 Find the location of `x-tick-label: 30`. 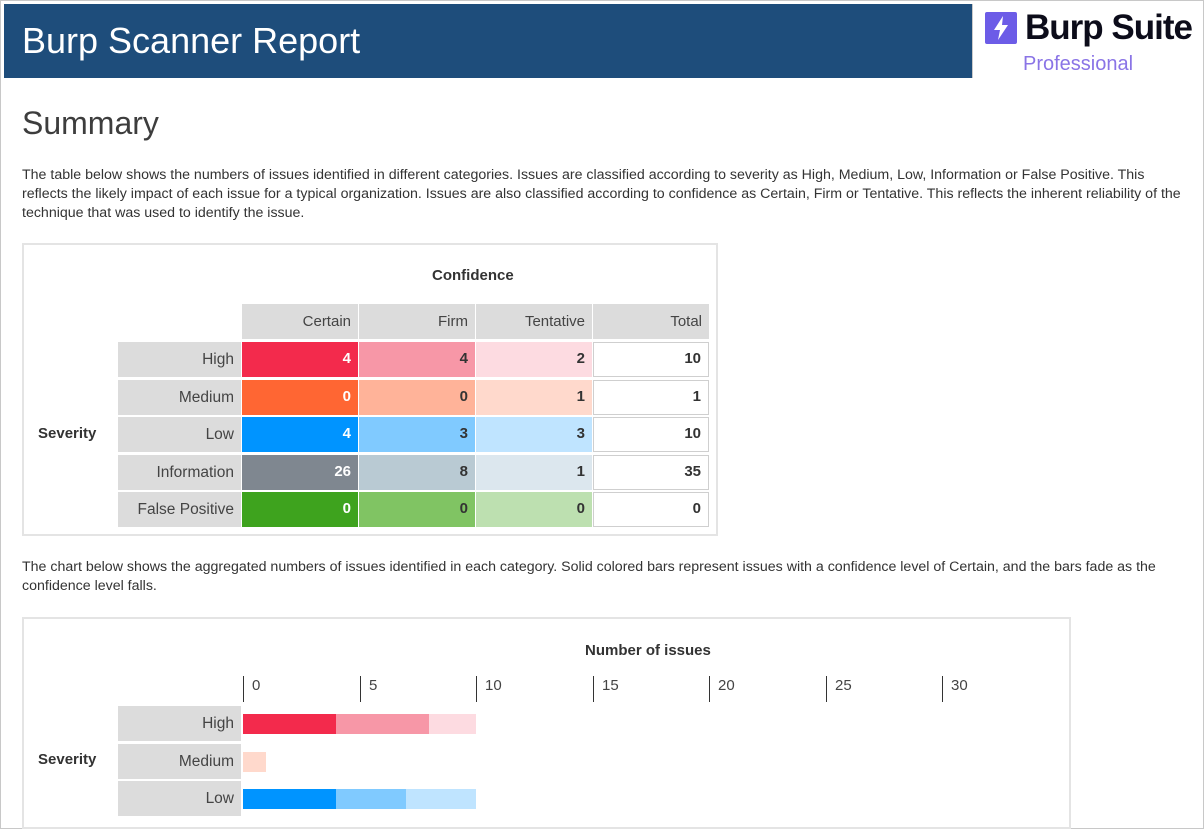

x-tick-label: 30 is located at coordinates (955, 689).